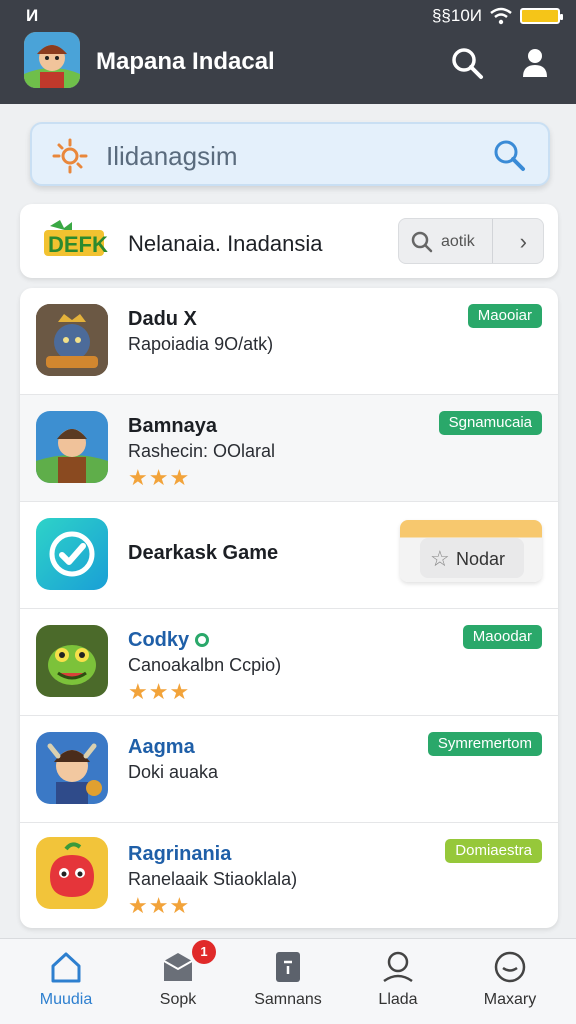 This screenshot has height=1024, width=576. Describe the element at coordinates (225, 243) in the screenshot. I see `featured-title: Nelanaia. Inadansia` at that location.